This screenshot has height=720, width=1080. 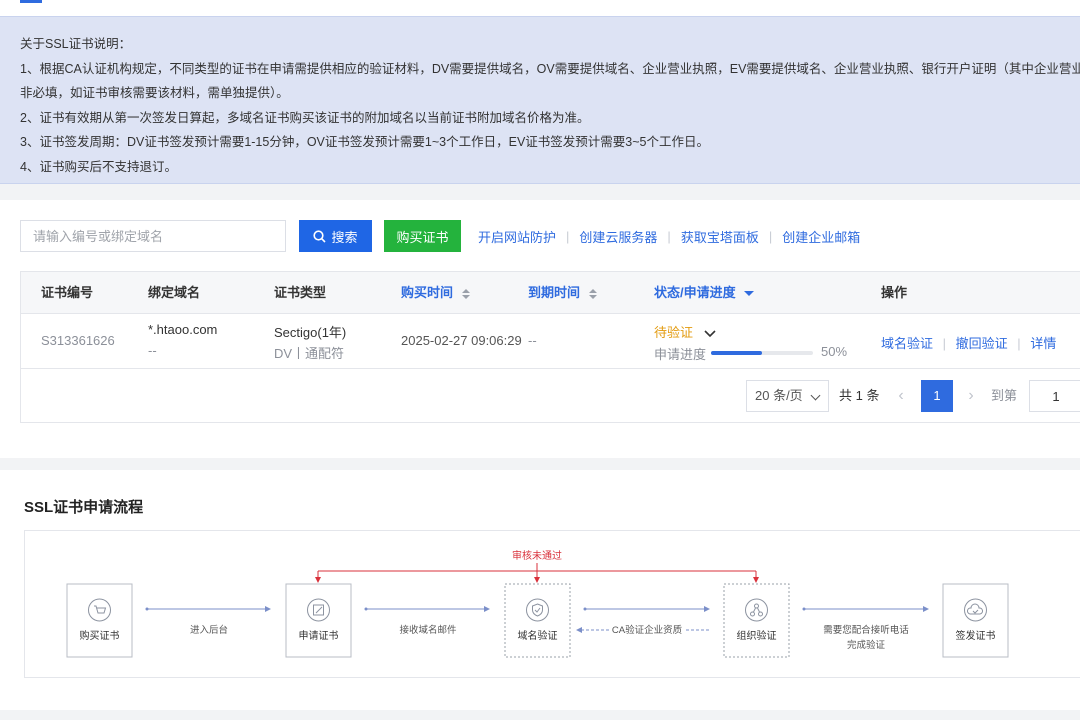 I want to click on flow-step-issue: 签发证书, so click(x=975, y=620).